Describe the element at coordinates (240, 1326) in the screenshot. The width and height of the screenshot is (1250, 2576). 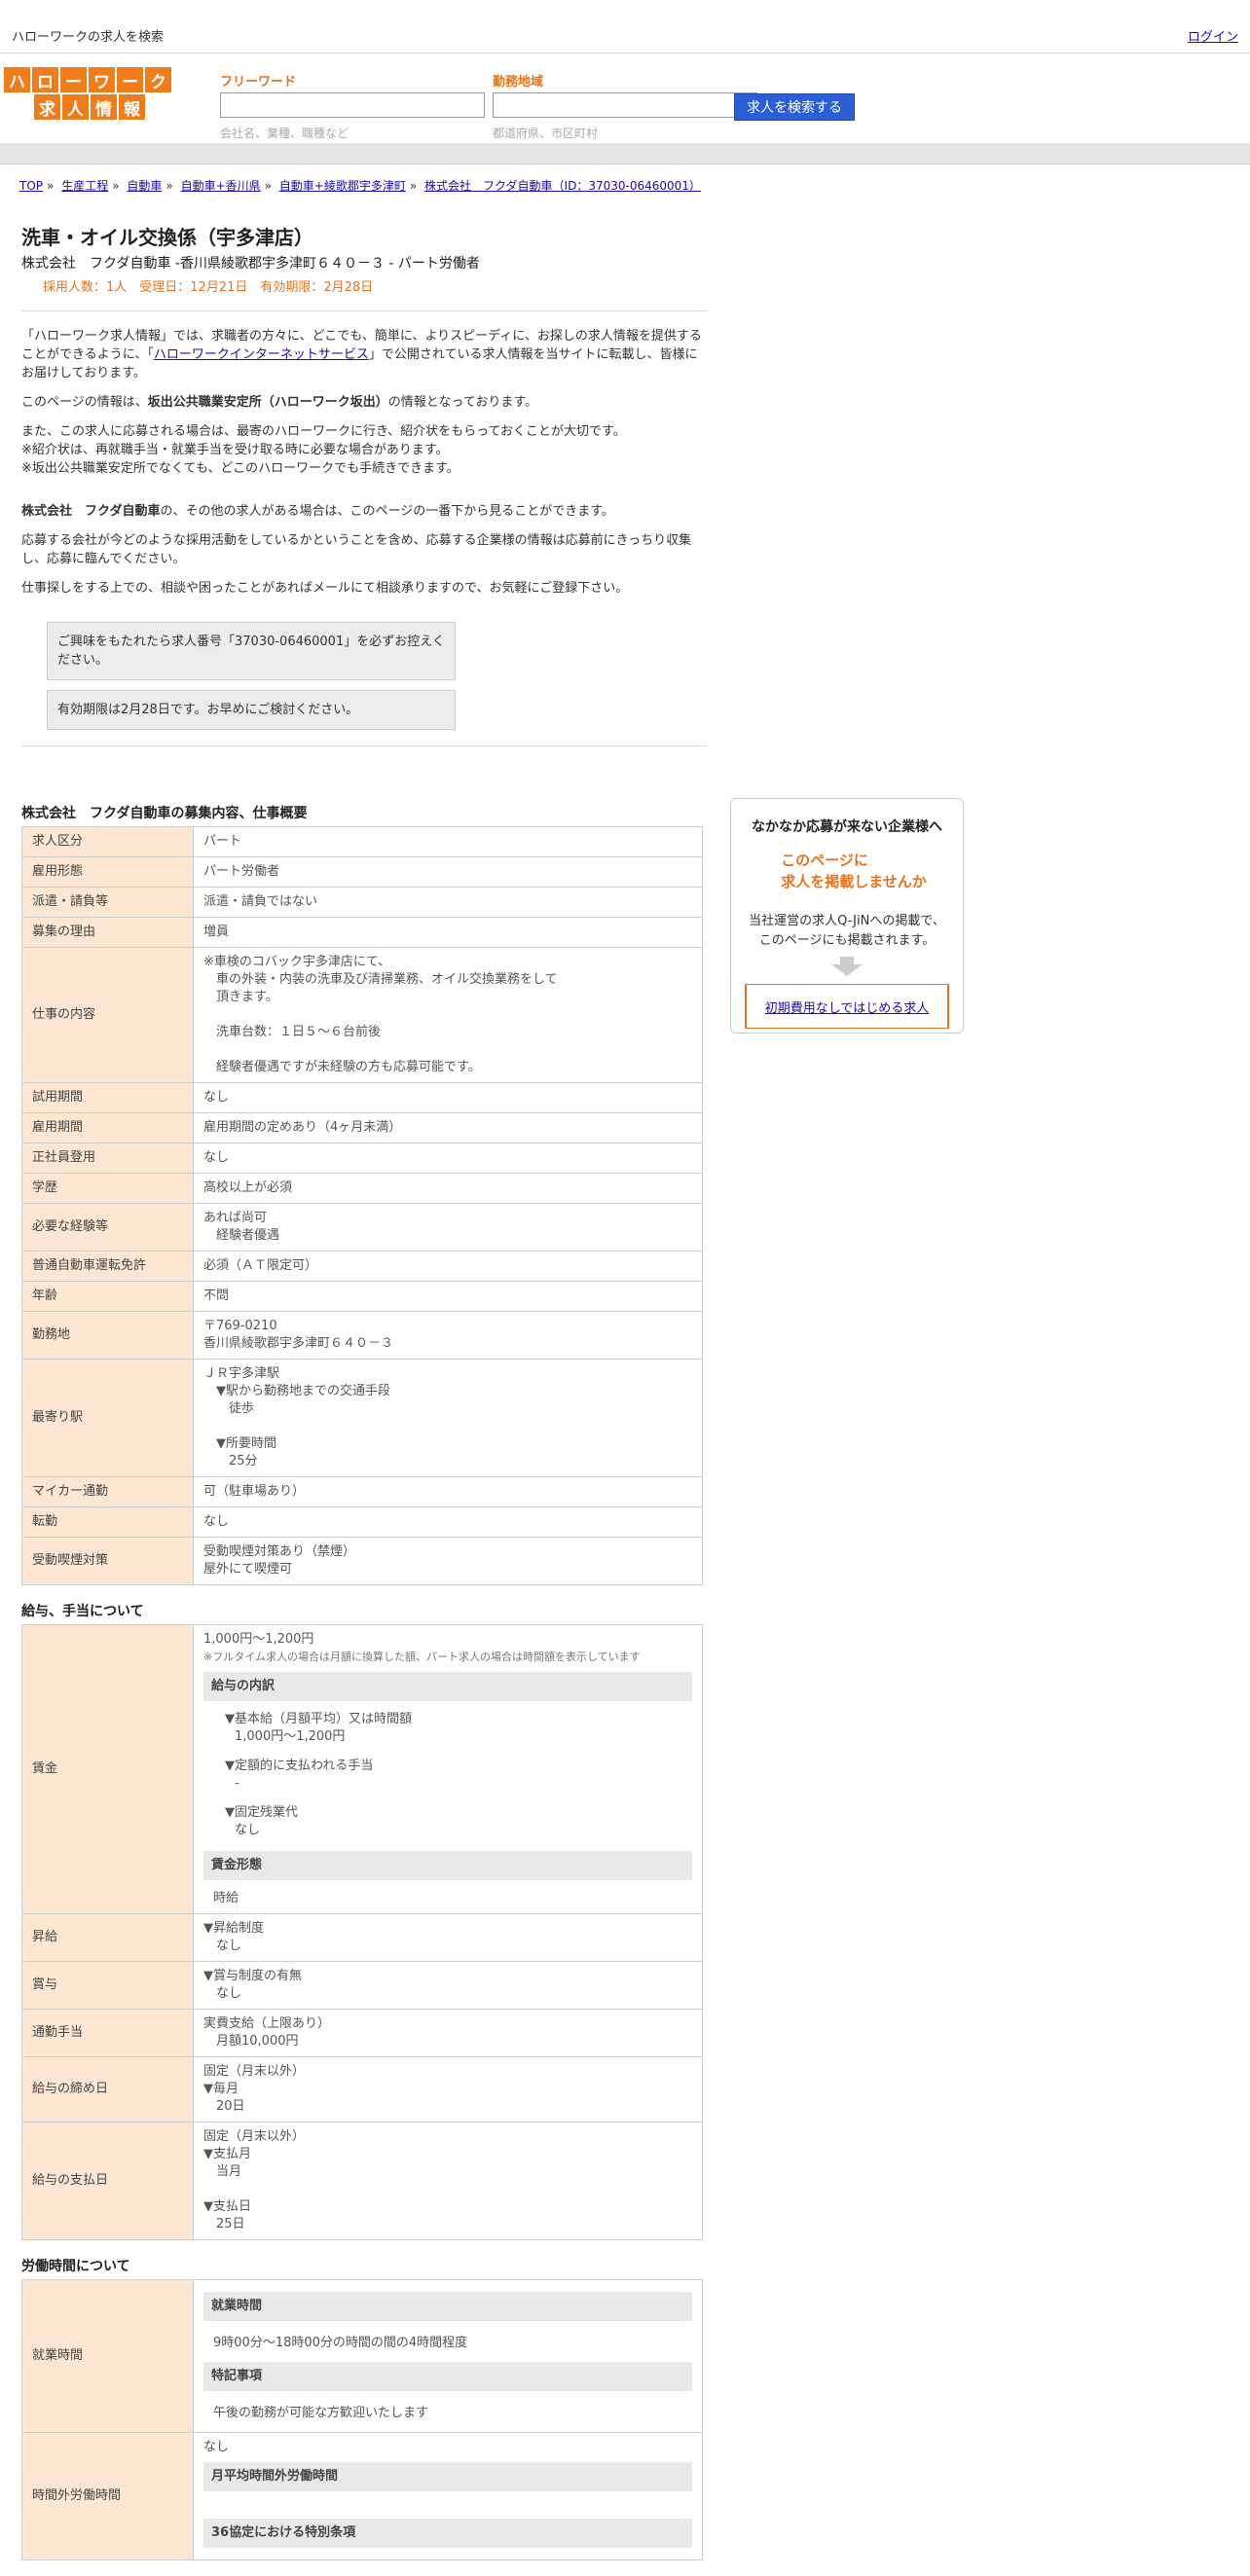
I see `row-value-line: 〒769-0210` at that location.